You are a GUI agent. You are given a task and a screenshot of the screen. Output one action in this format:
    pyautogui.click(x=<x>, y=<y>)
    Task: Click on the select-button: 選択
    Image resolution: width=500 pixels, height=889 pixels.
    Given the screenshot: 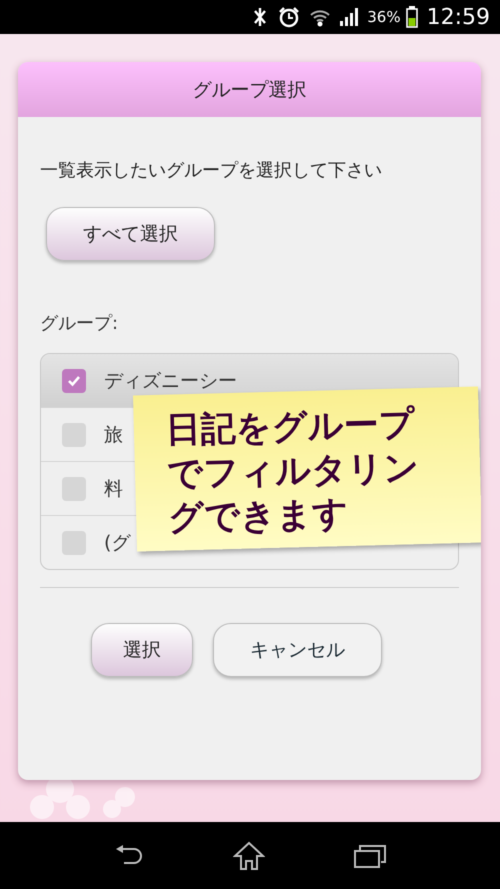 What is the action you would take?
    pyautogui.click(x=142, y=650)
    